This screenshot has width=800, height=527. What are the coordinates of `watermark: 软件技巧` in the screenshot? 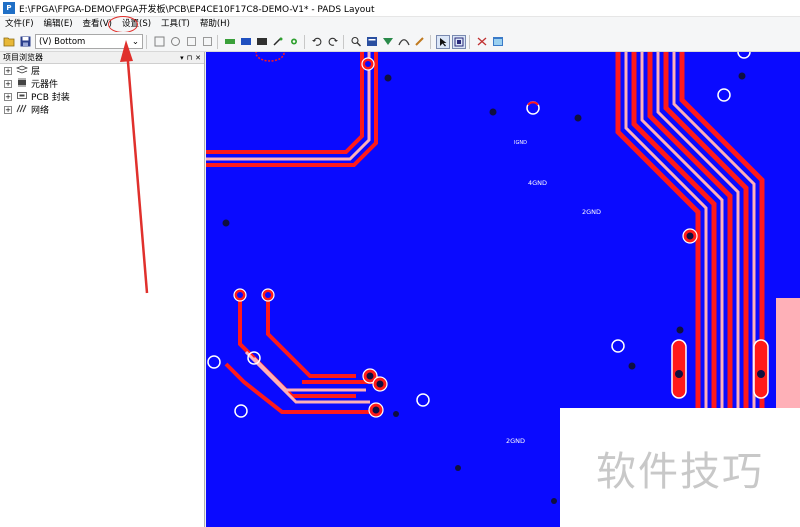 It's located at (680, 467).